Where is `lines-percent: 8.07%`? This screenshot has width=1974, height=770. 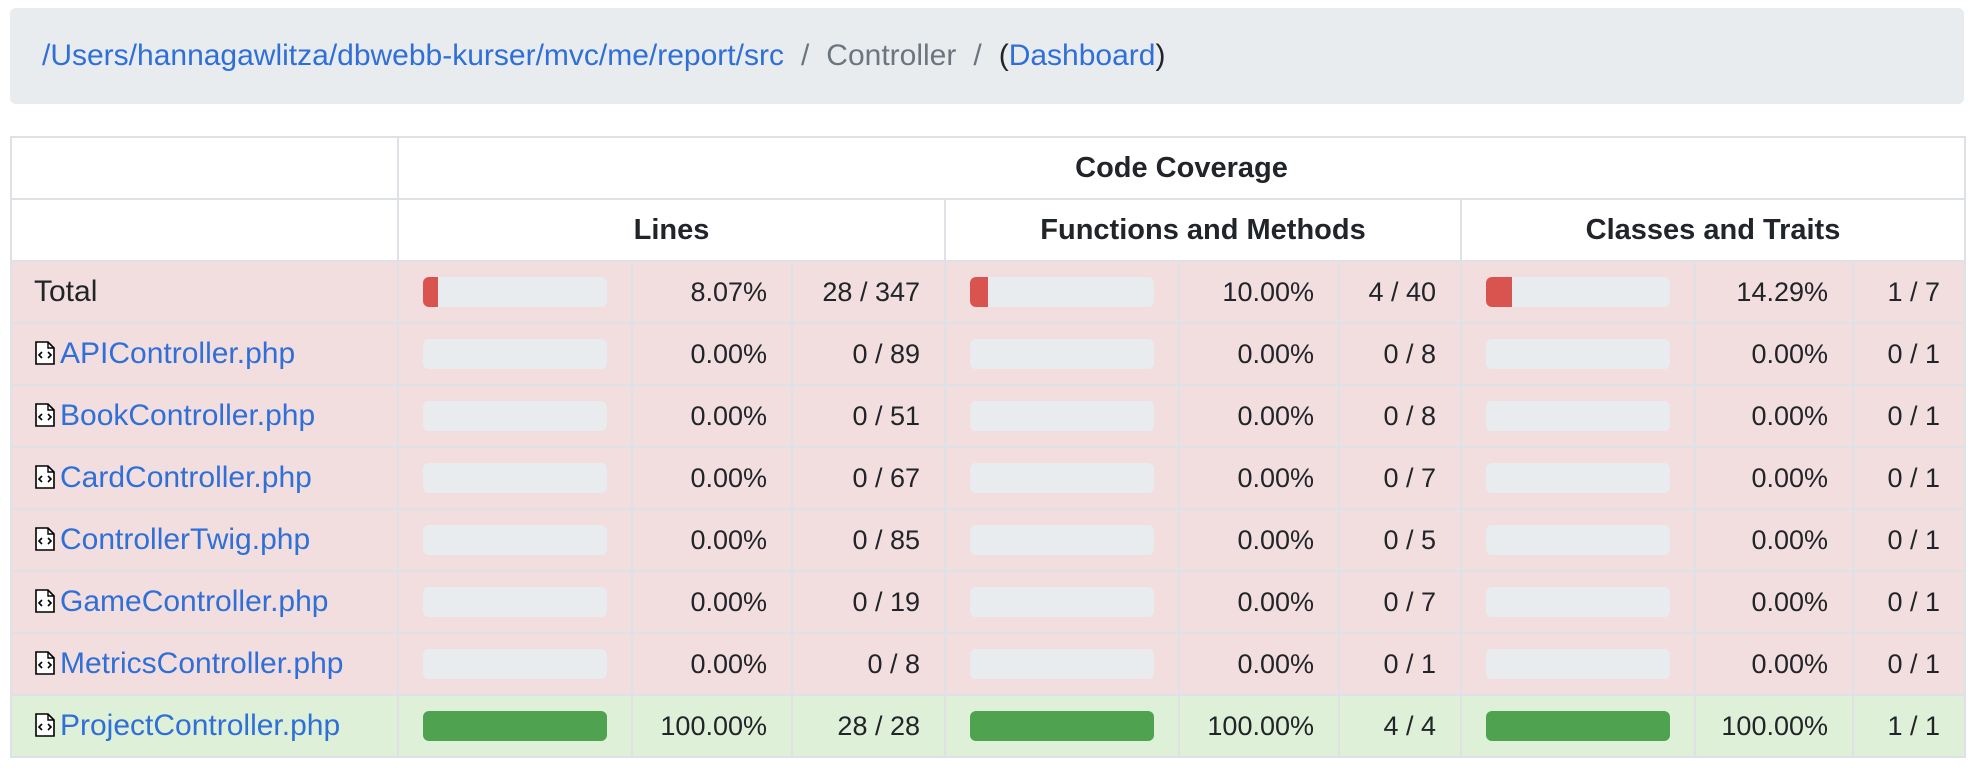
lines-percent: 8.07% is located at coordinates (712, 292).